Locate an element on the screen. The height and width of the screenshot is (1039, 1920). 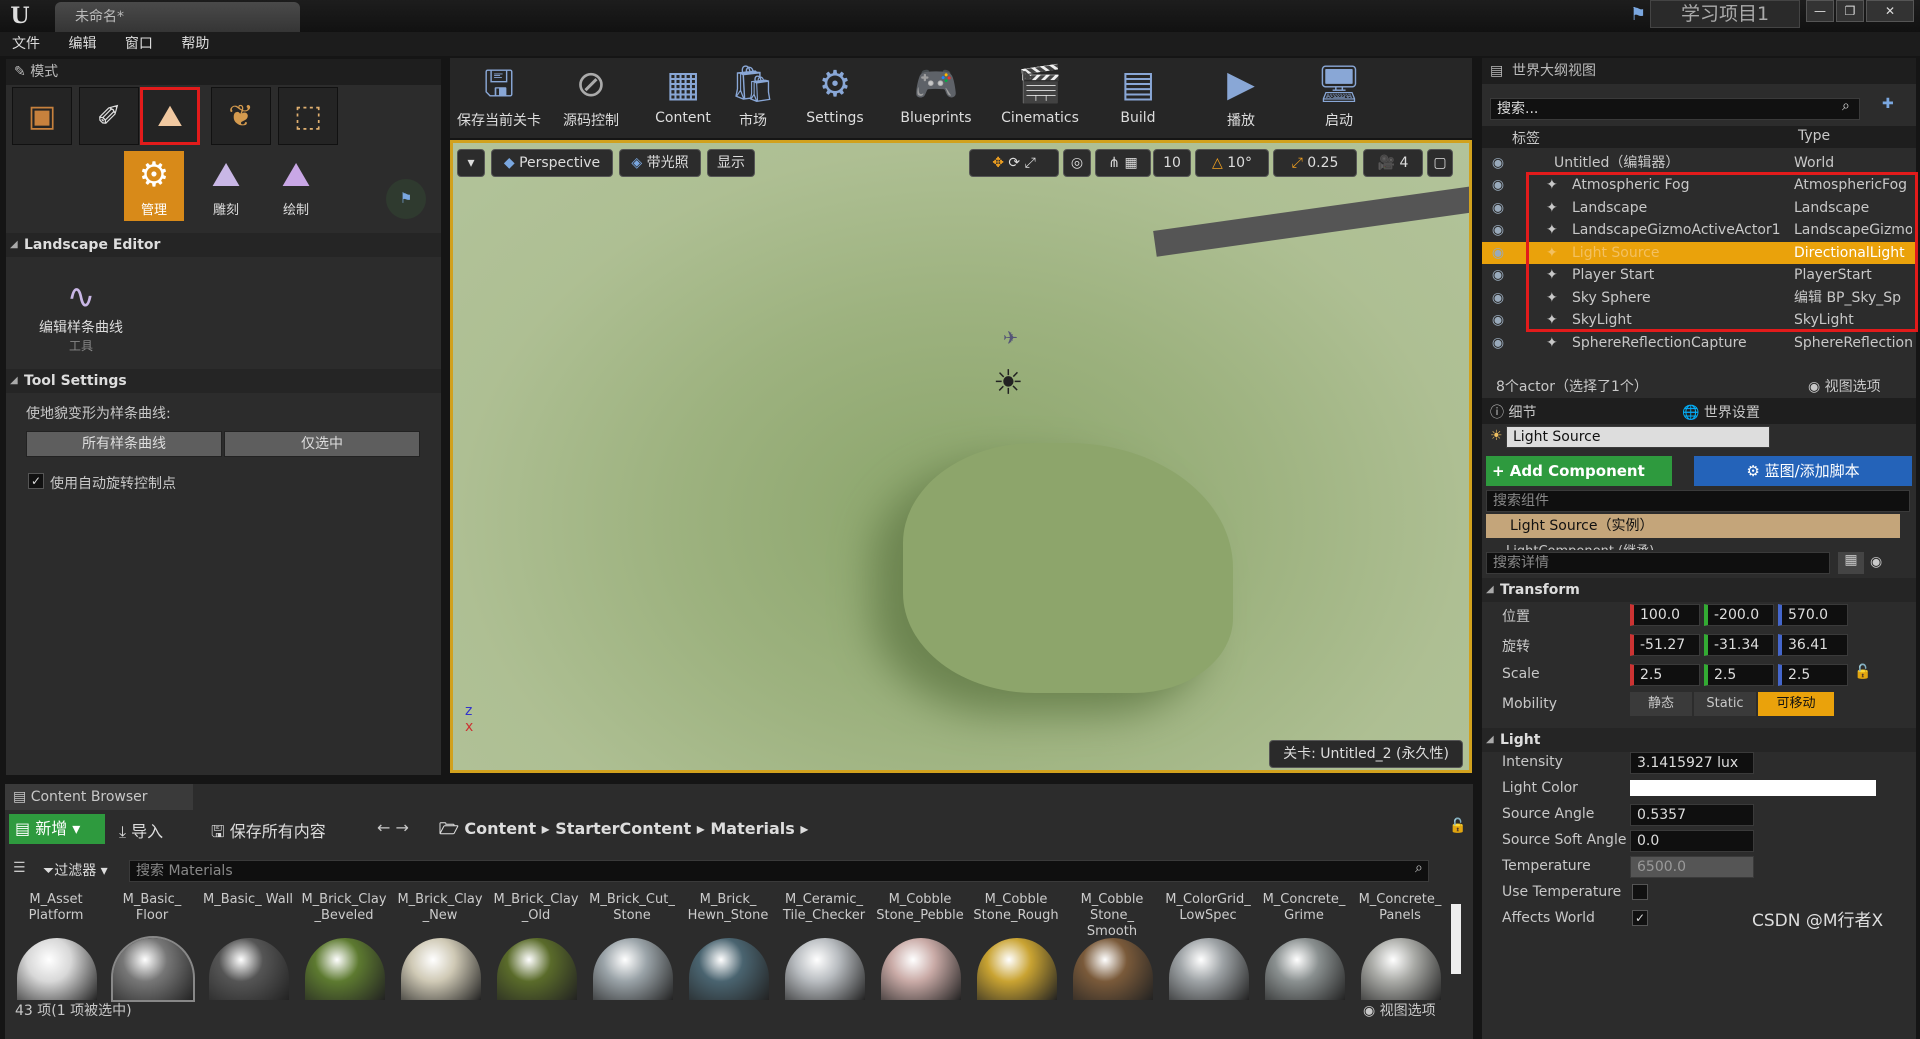
instance-component-row: Light Source（实例） is located at coordinates (1693, 526).